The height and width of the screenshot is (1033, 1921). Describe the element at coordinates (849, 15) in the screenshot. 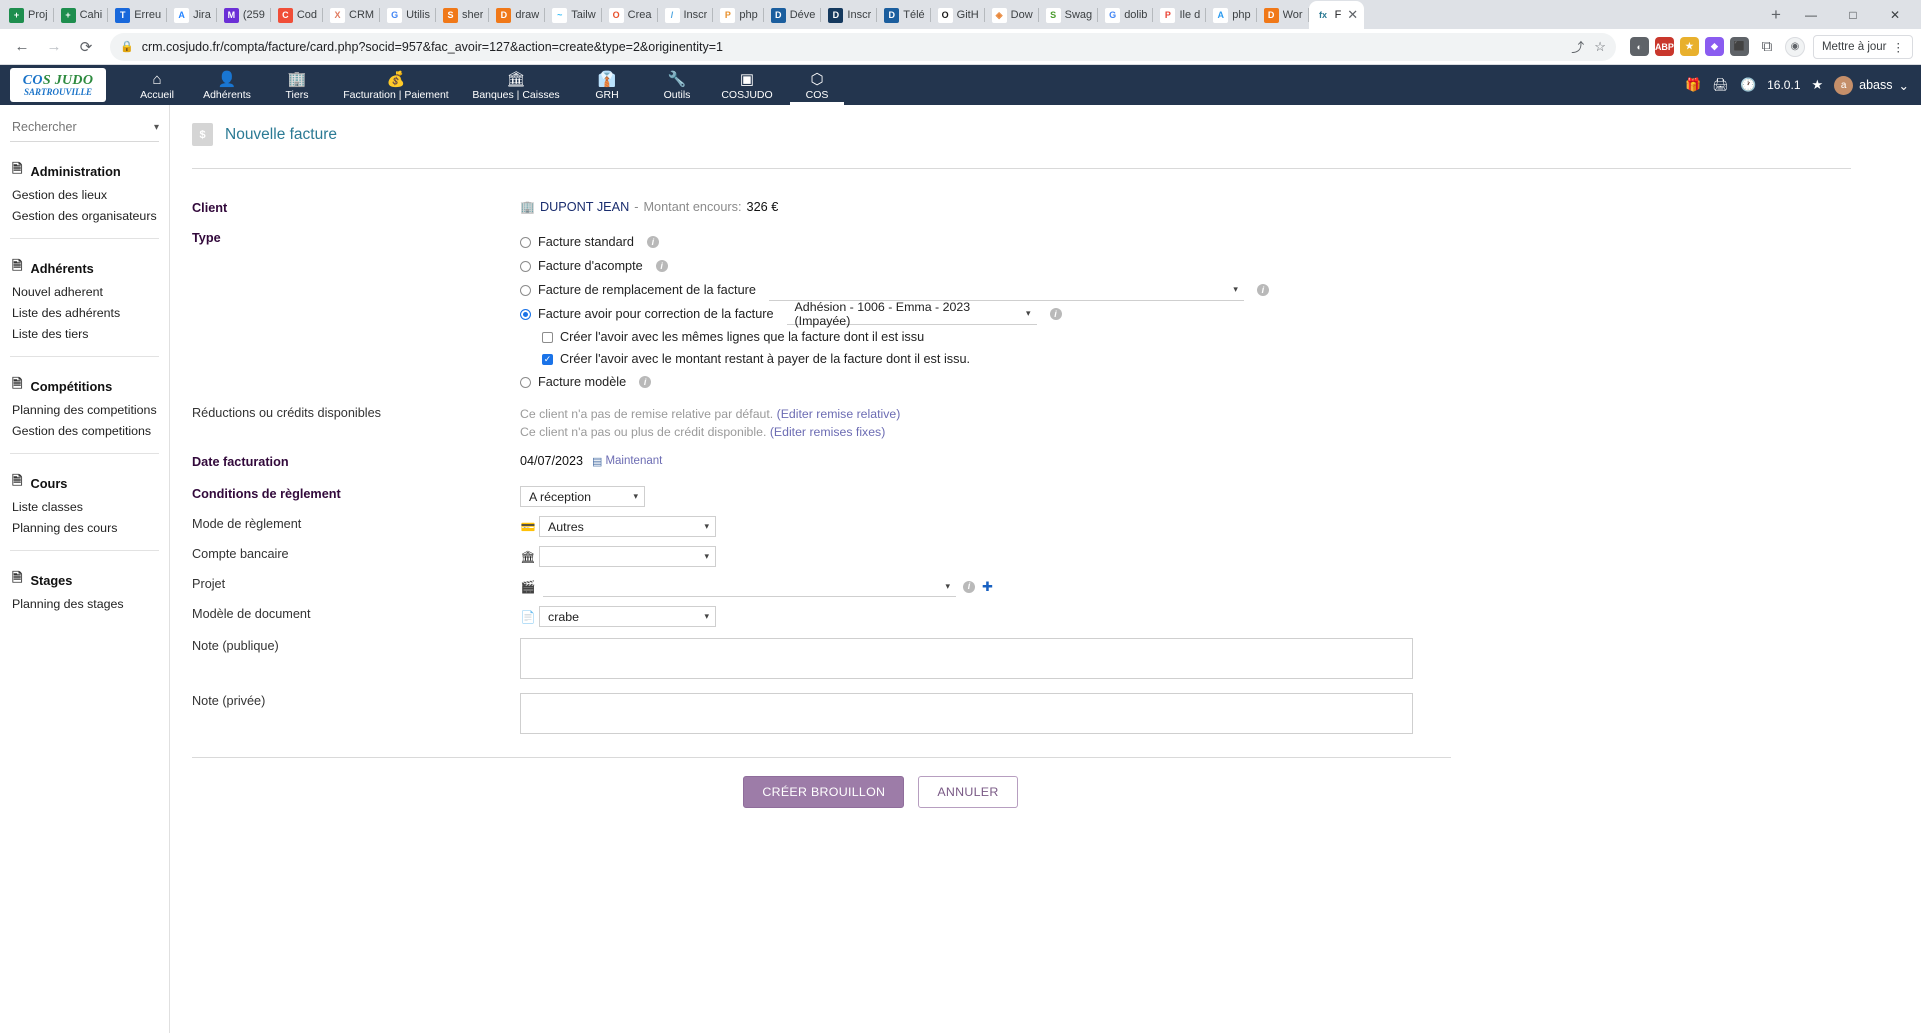

I see `browser-tab: D Inscr` at that location.